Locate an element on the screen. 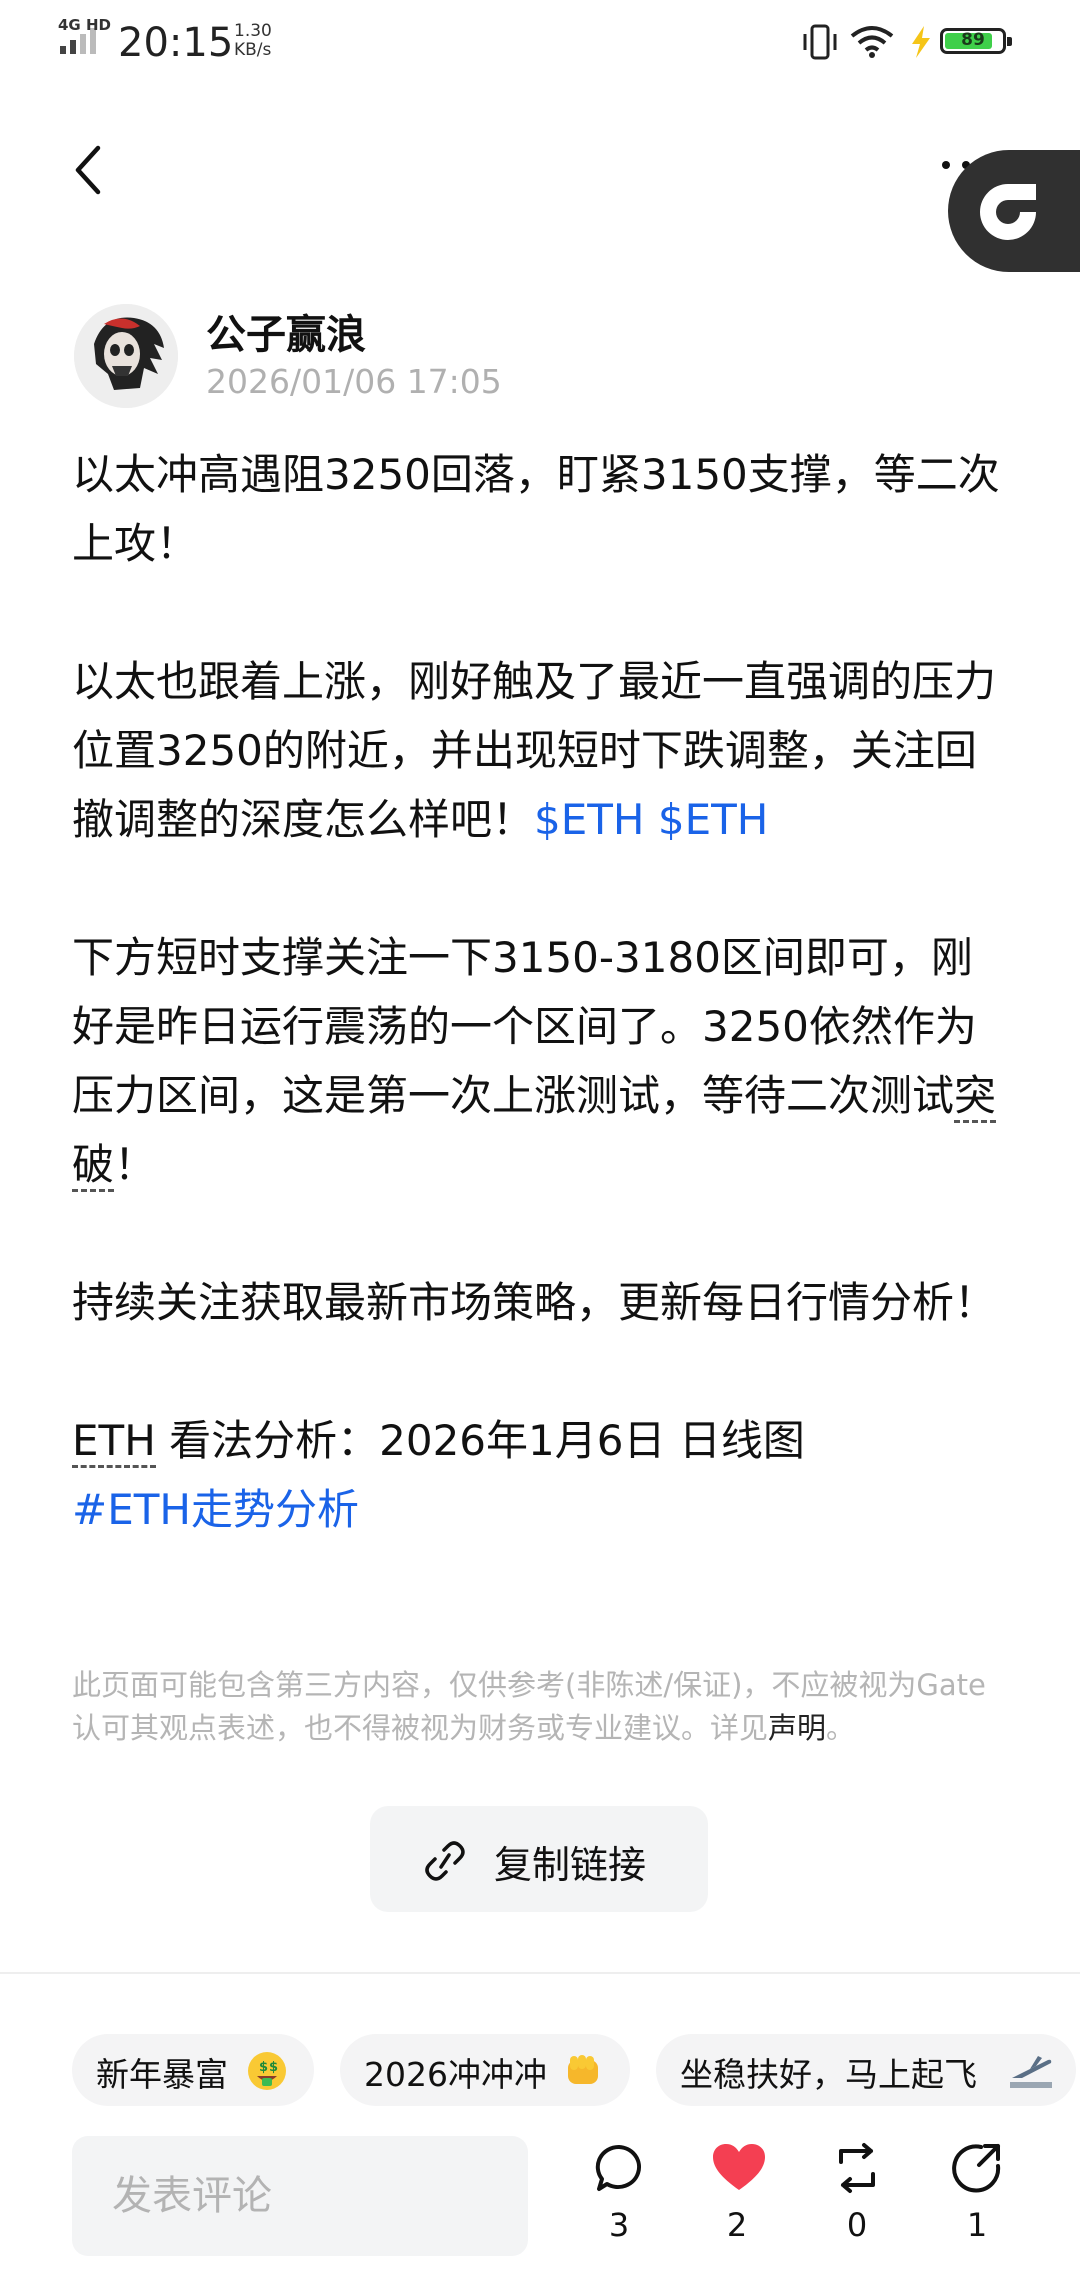  post-timestamp: 2026/01/06 17:05 is located at coordinates (354, 381).